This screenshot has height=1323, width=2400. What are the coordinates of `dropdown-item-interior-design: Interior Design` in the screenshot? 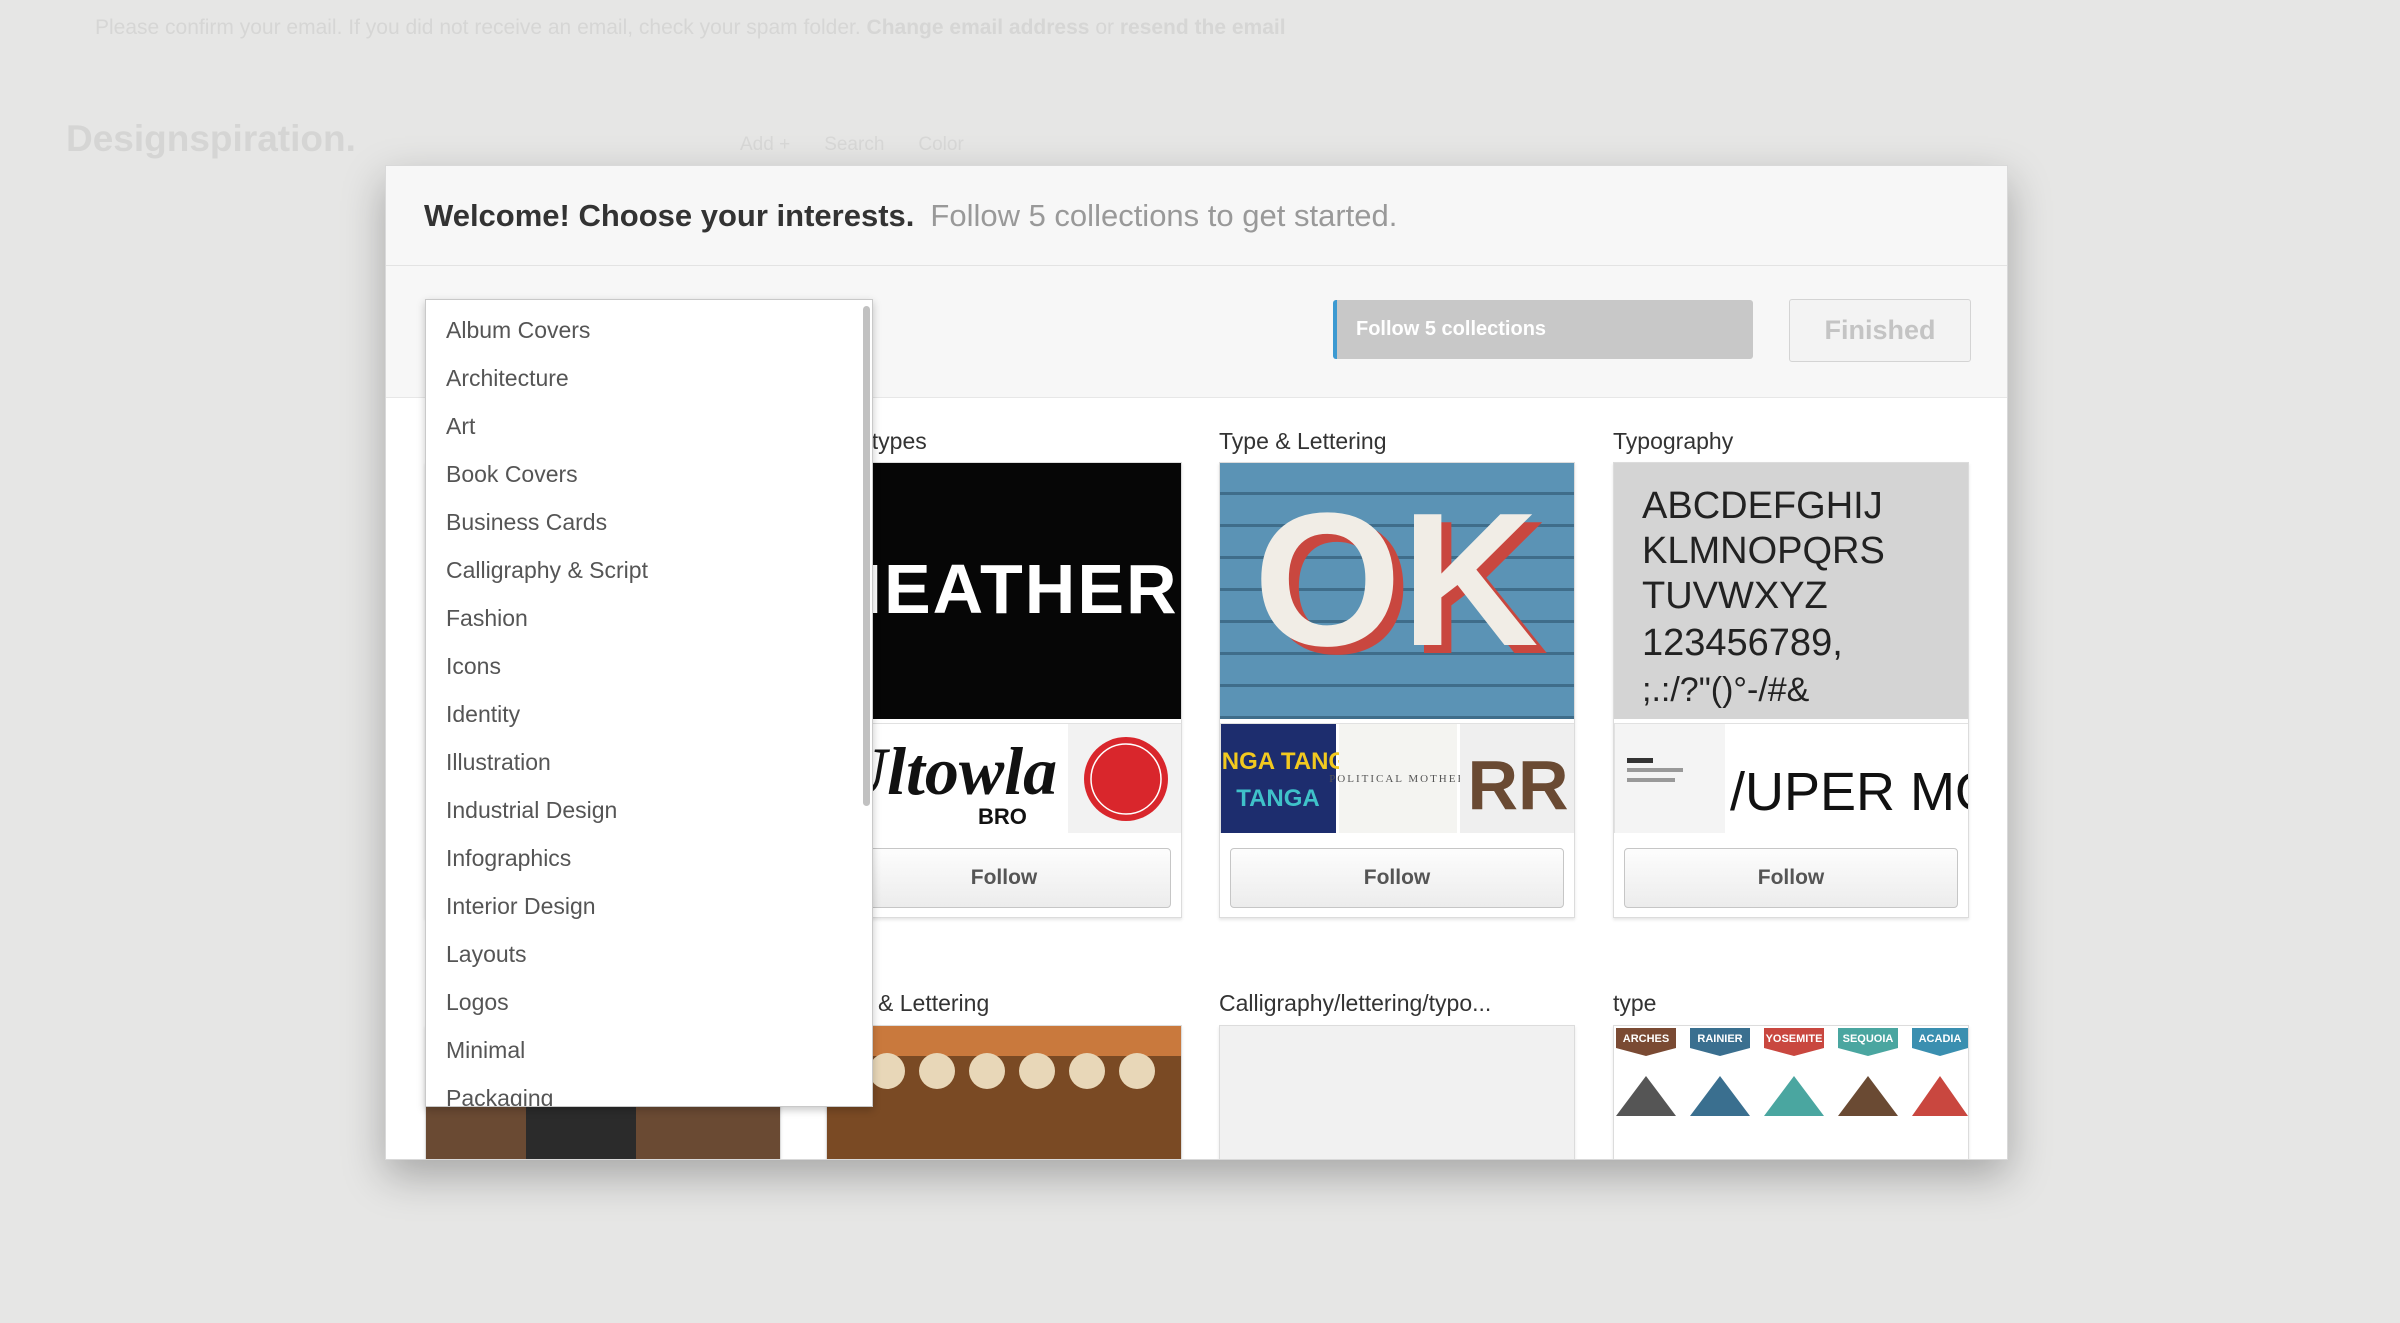 It's located at (649, 906).